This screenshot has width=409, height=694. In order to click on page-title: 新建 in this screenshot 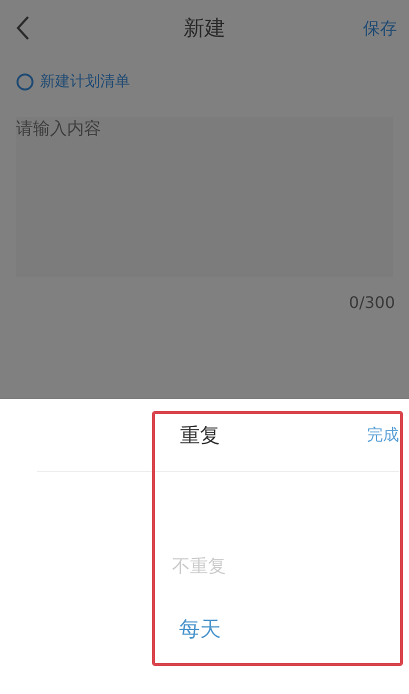, I will do `click(205, 28)`.